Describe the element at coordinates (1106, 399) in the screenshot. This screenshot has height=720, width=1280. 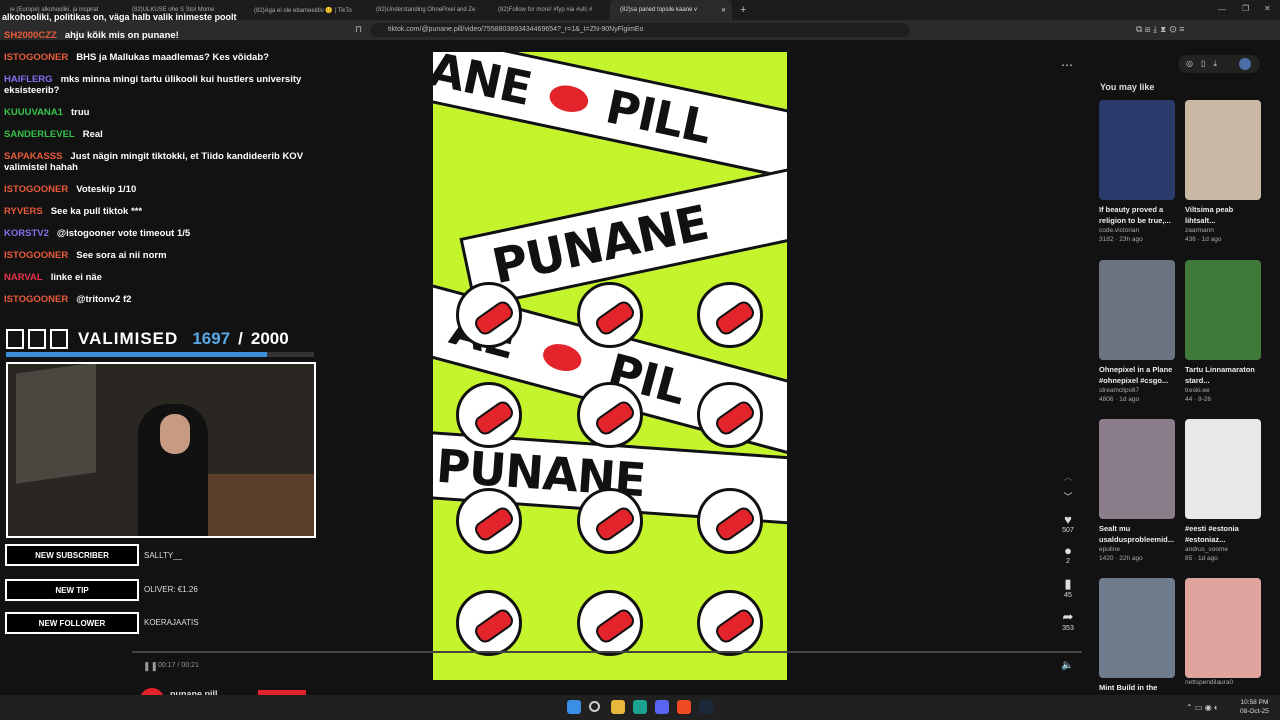
I see `view-count: 4806` at that location.